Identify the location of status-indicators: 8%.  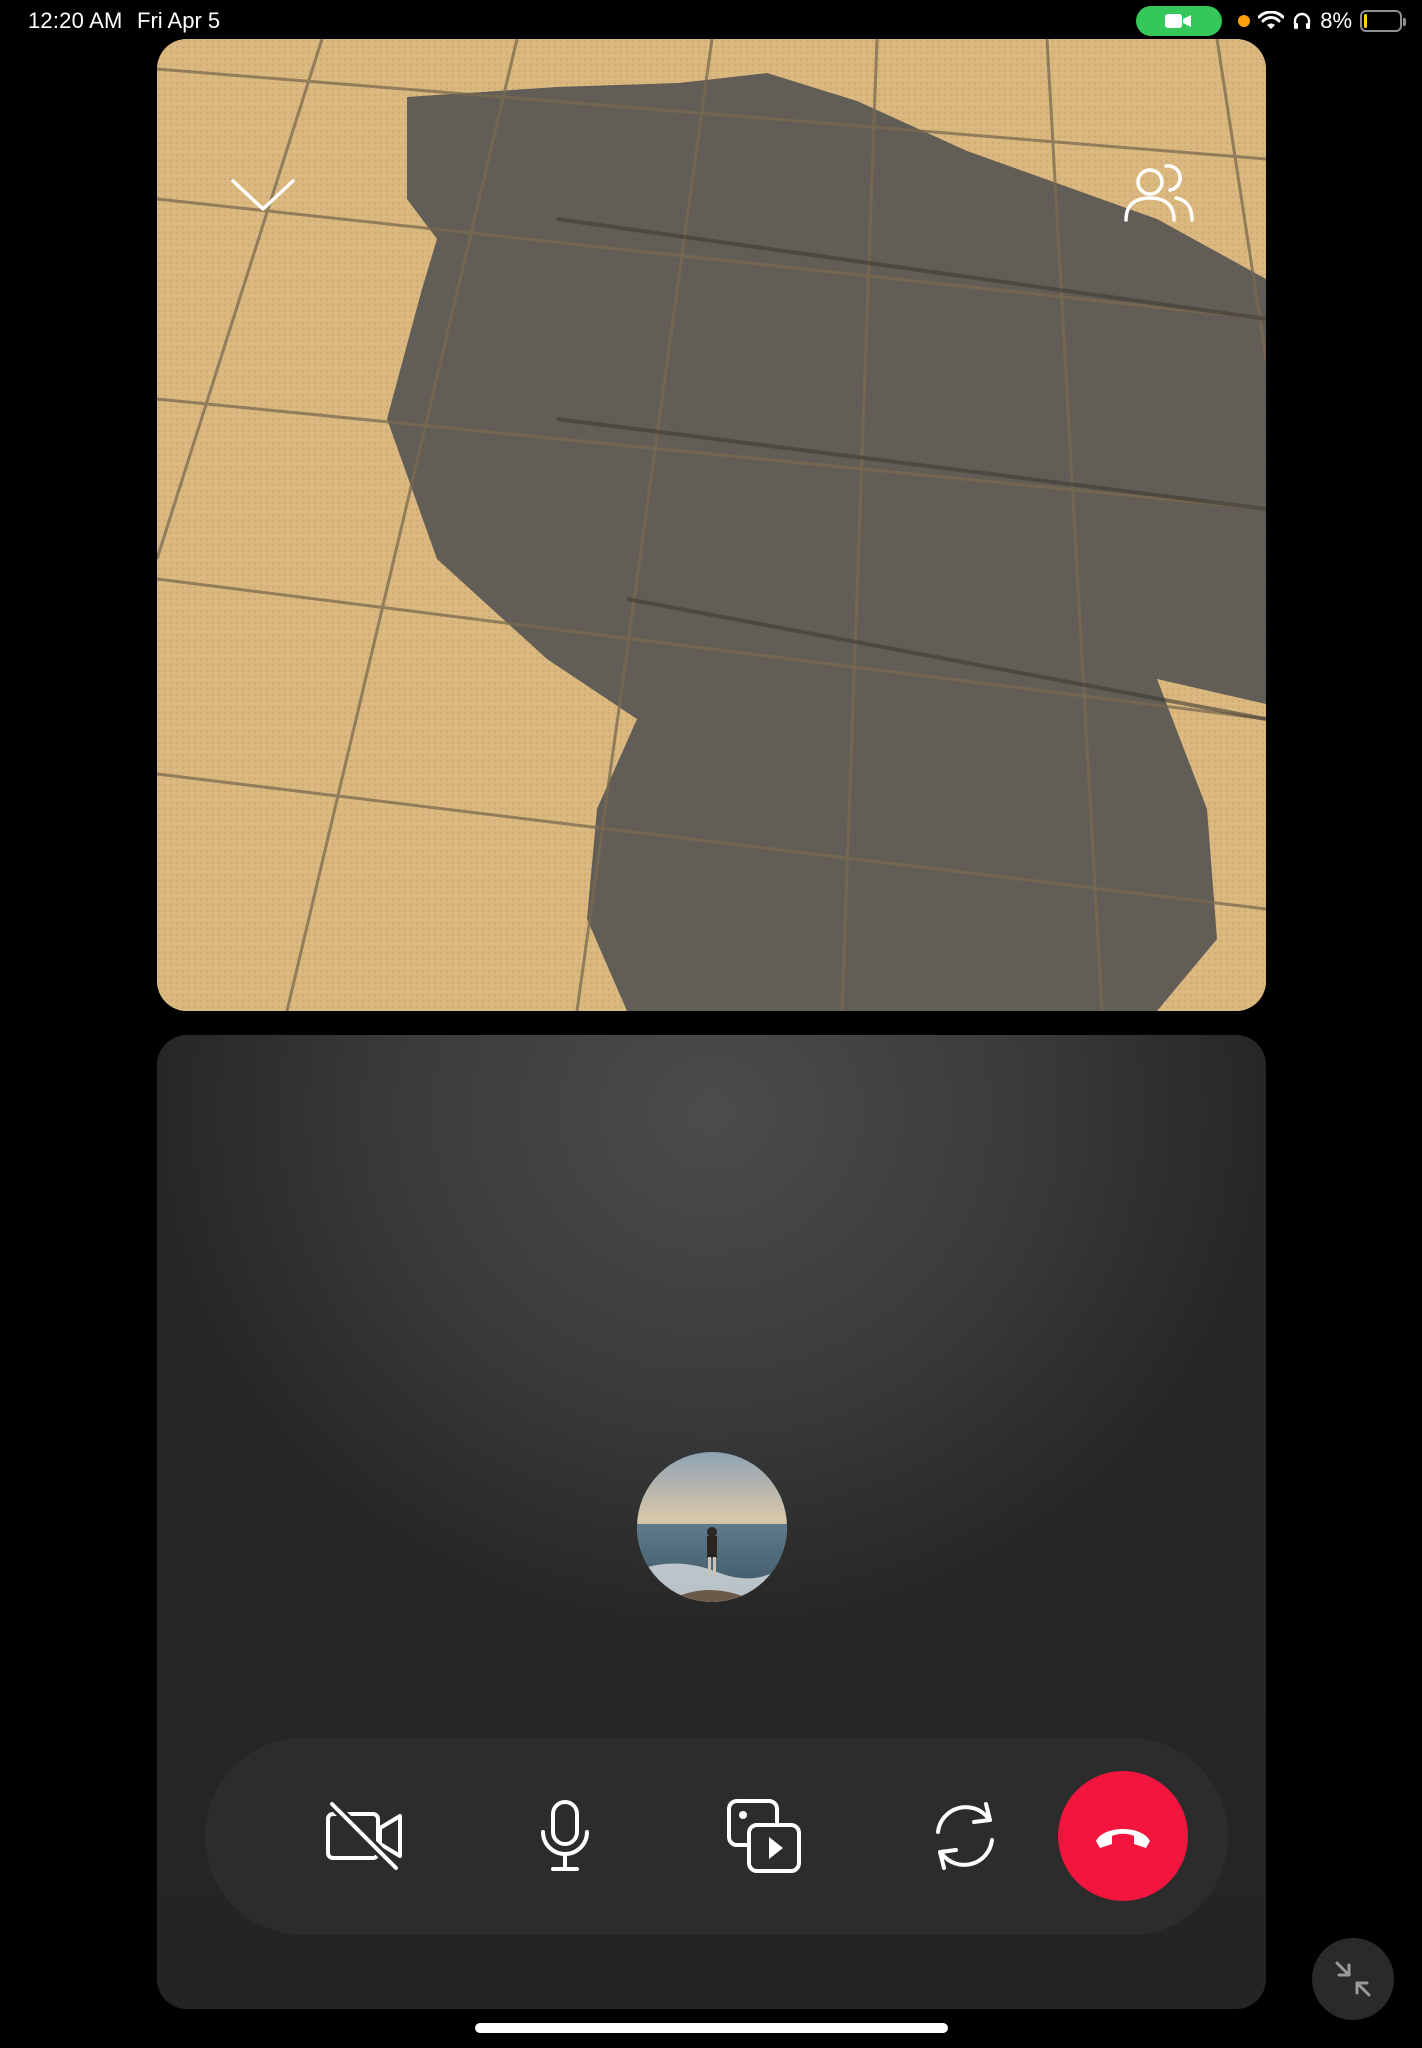
(1271, 21).